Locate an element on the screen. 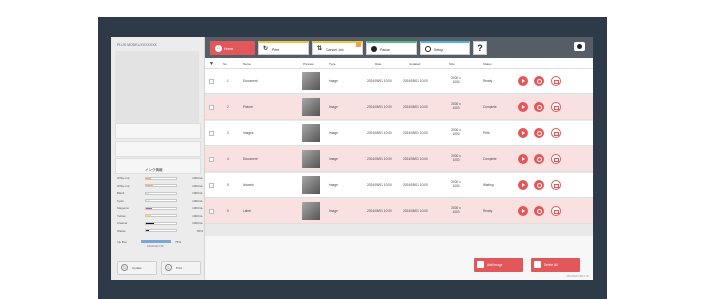 This screenshot has width=701, height=299. row-number: 2 is located at coordinates (228, 107).